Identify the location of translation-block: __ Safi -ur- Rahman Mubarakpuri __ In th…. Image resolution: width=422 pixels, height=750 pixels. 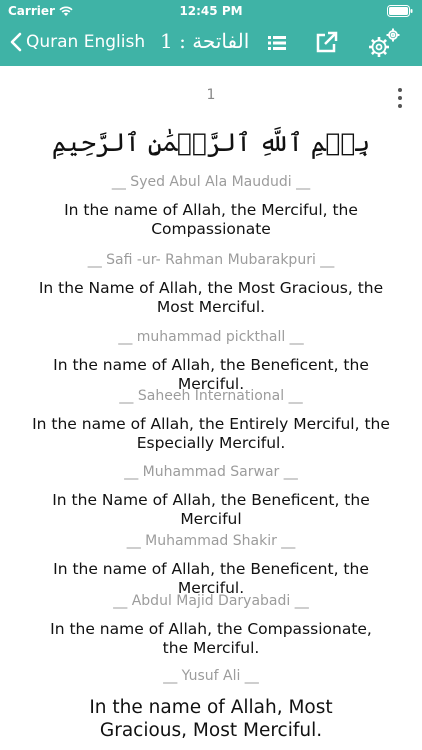
(211, 284).